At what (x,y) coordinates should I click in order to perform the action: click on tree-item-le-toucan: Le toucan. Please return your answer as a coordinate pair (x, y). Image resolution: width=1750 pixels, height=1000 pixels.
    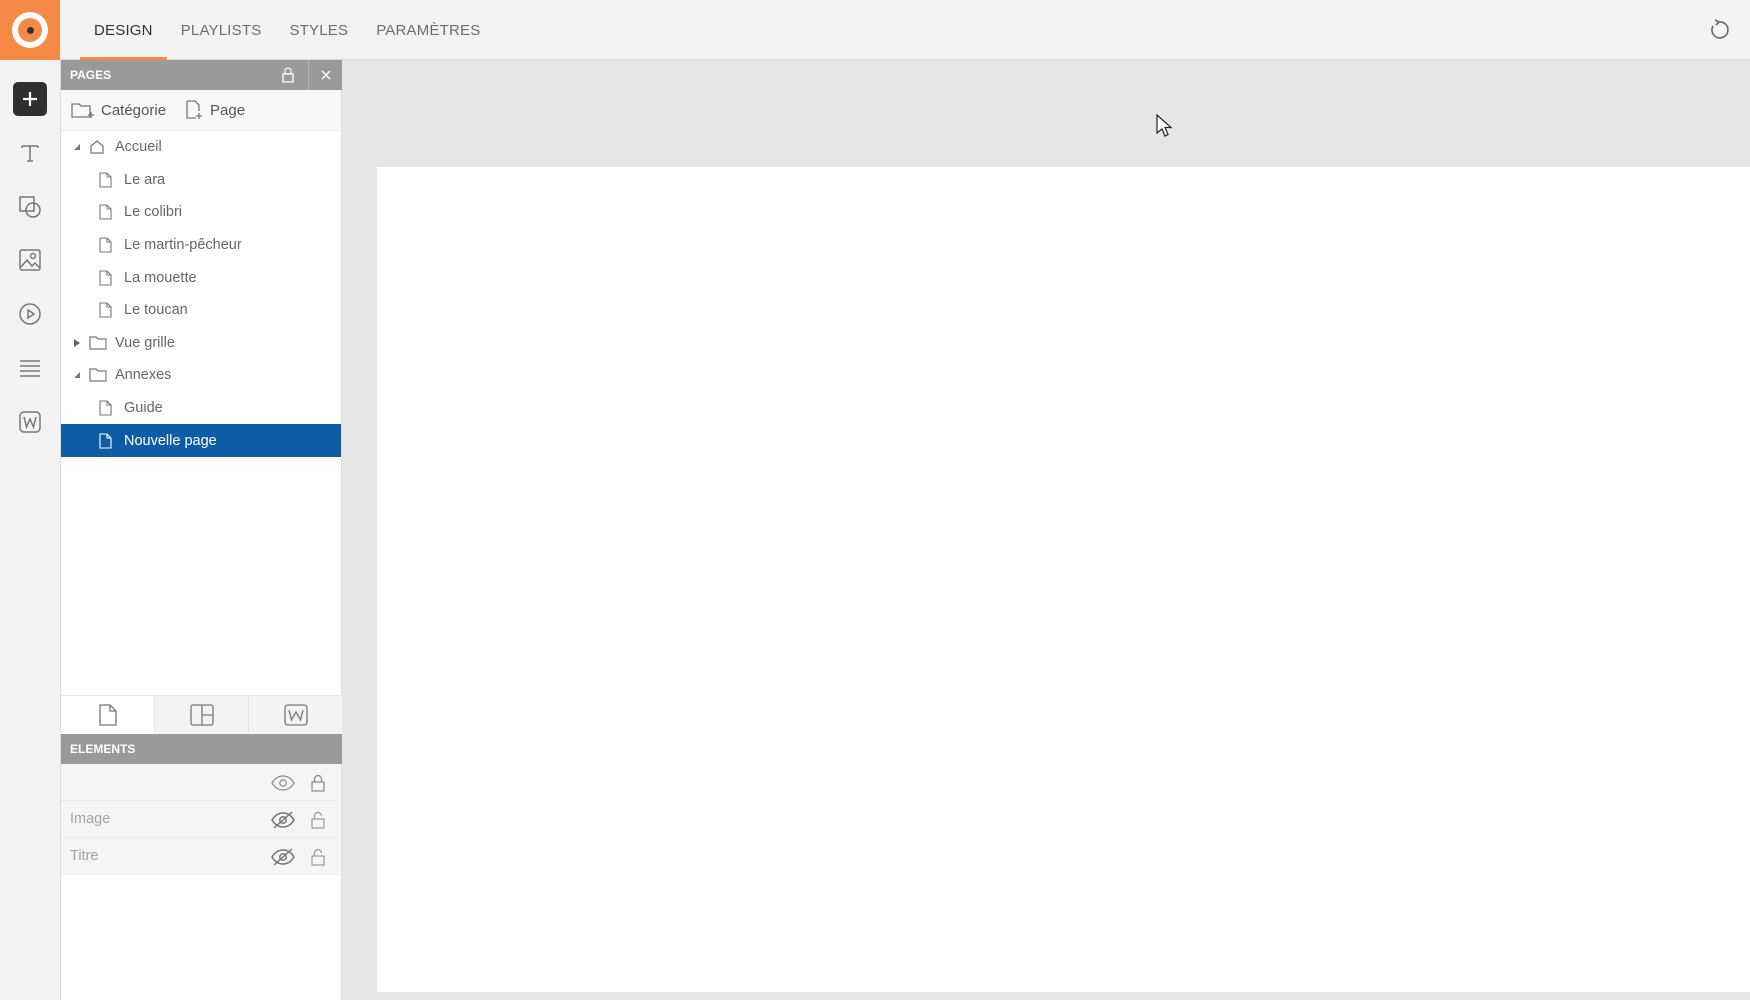
    Looking at the image, I should click on (201, 310).